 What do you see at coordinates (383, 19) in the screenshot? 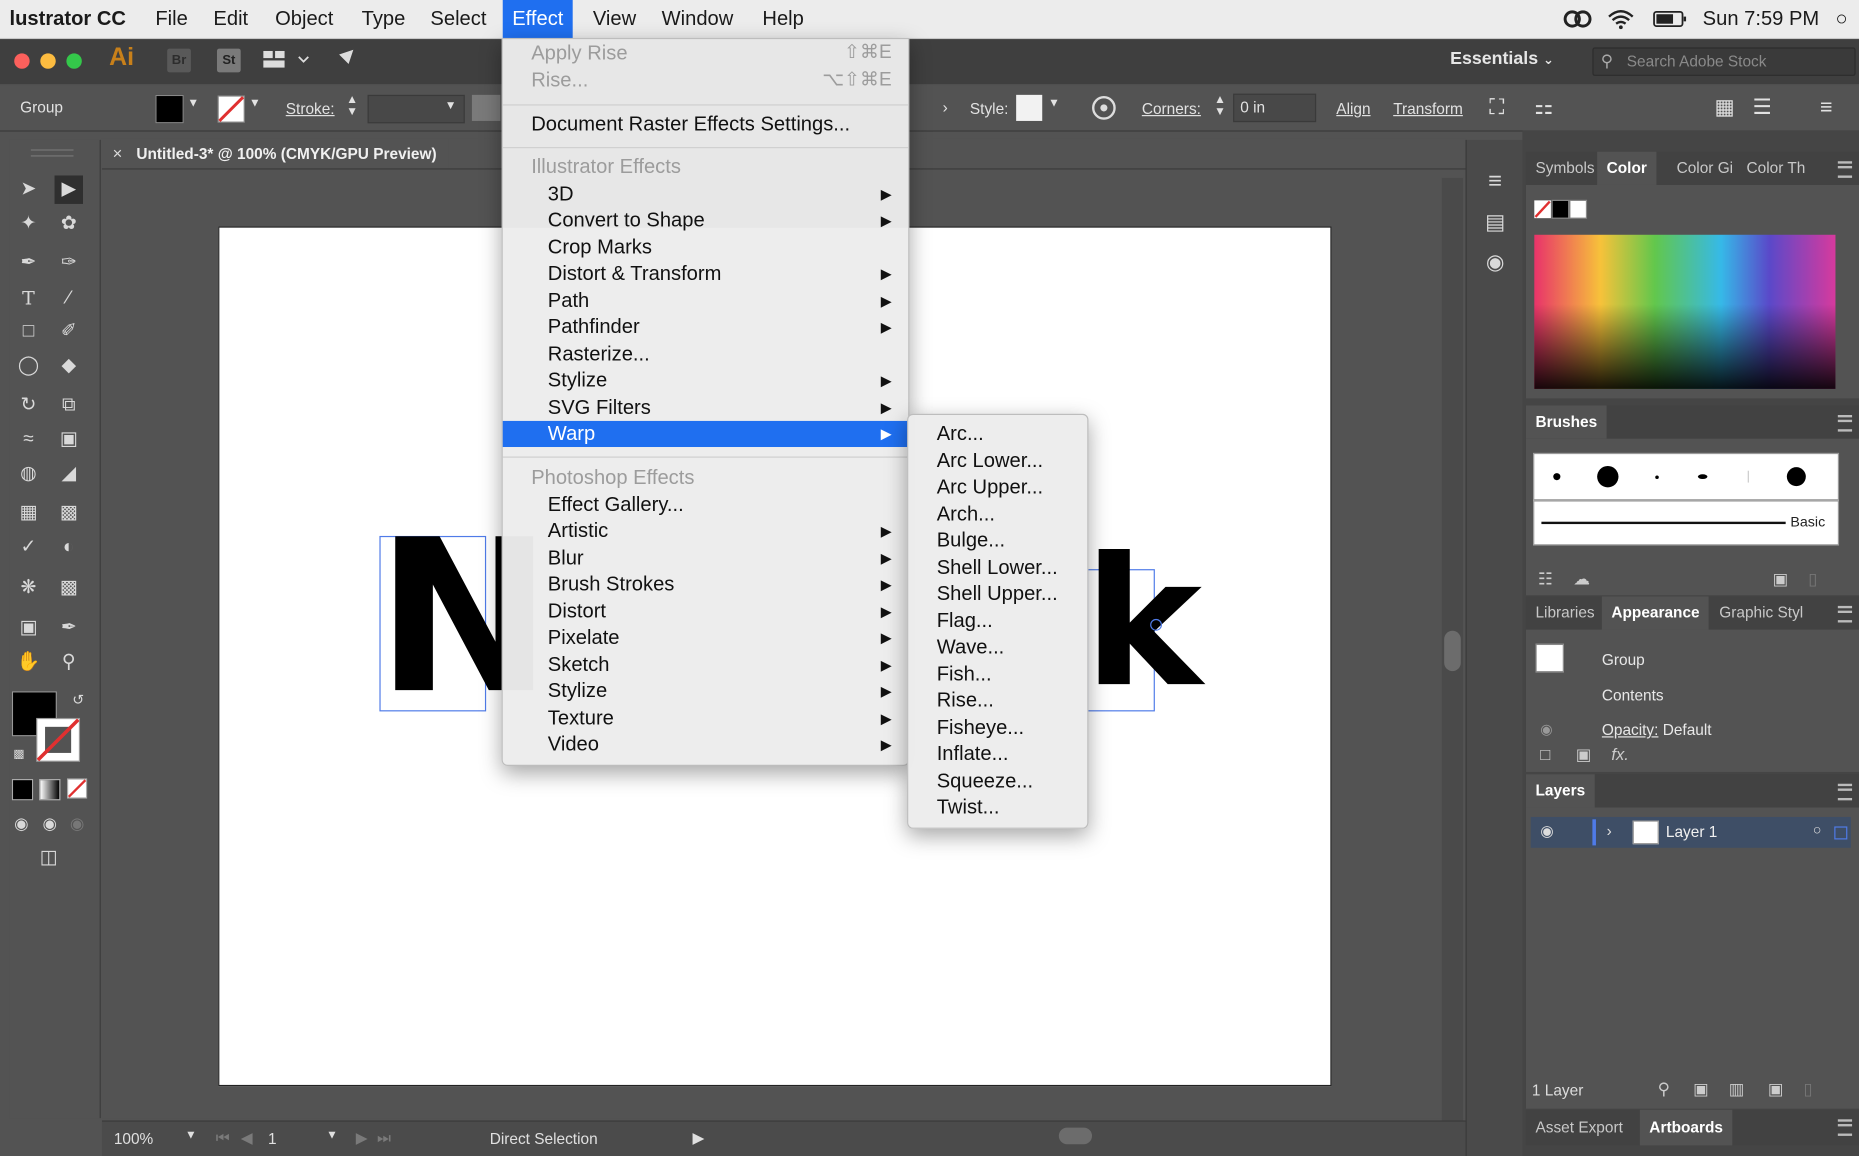
I see `menu-type: Type` at bounding box center [383, 19].